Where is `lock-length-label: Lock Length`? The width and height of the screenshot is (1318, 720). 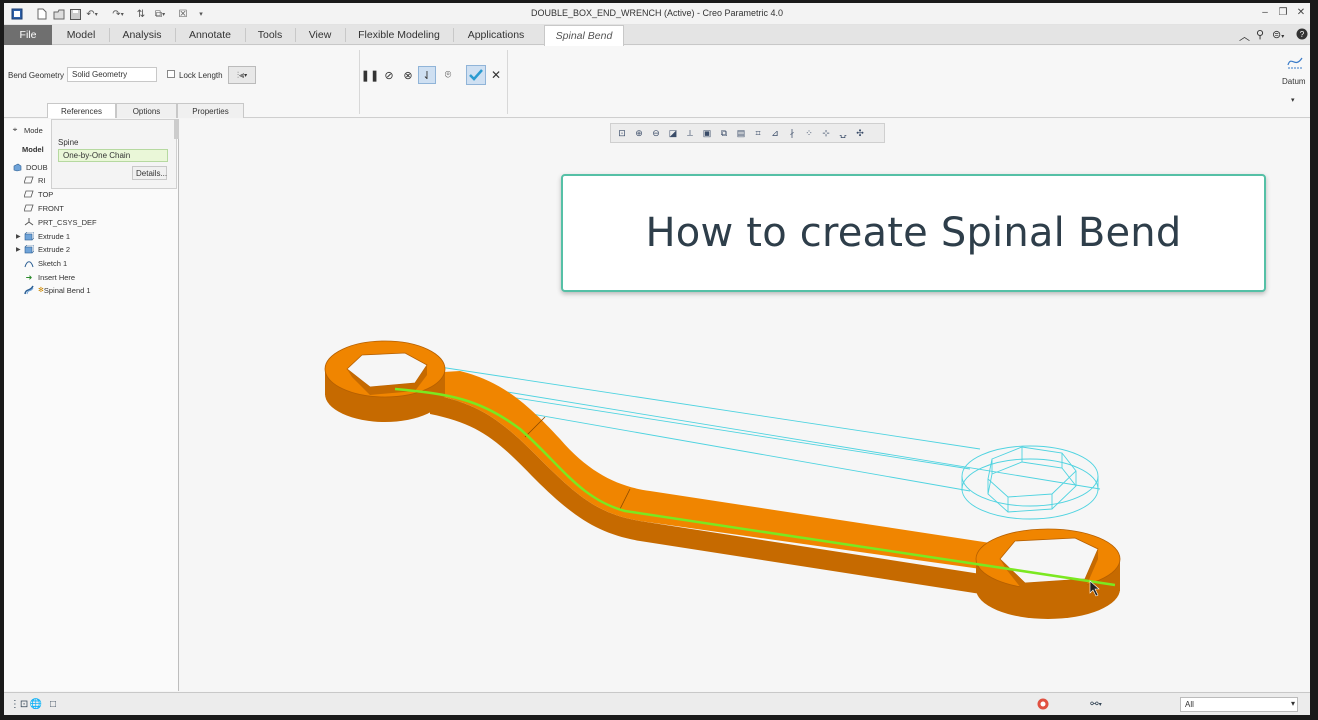 lock-length-label: Lock Length is located at coordinates (201, 75).